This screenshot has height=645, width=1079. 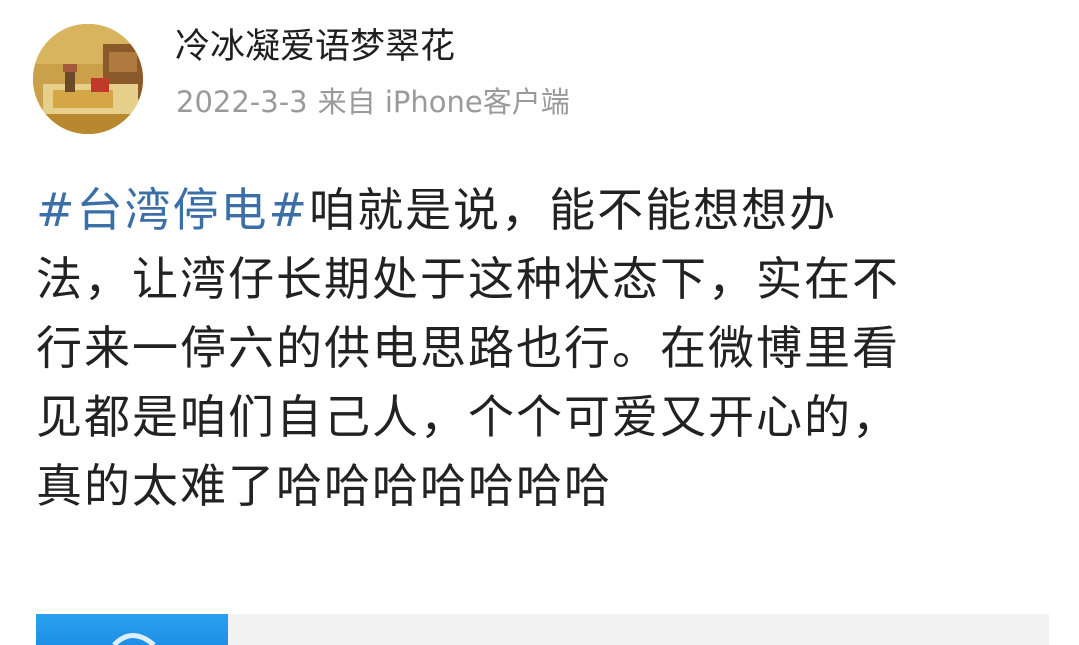 What do you see at coordinates (132, 629) in the screenshot?
I see `link-card-thumbnail` at bounding box center [132, 629].